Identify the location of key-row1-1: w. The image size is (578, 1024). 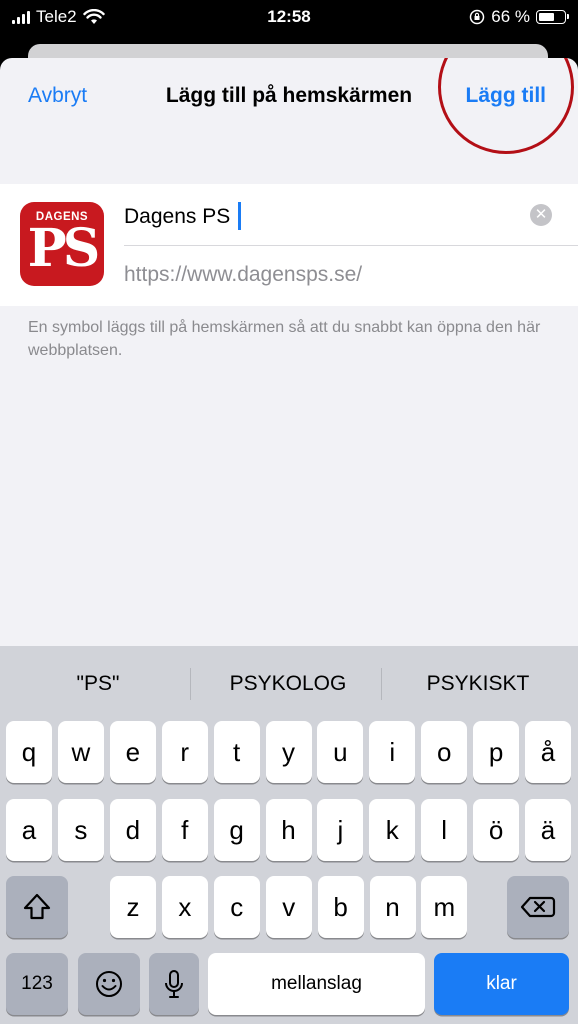
(80, 752).